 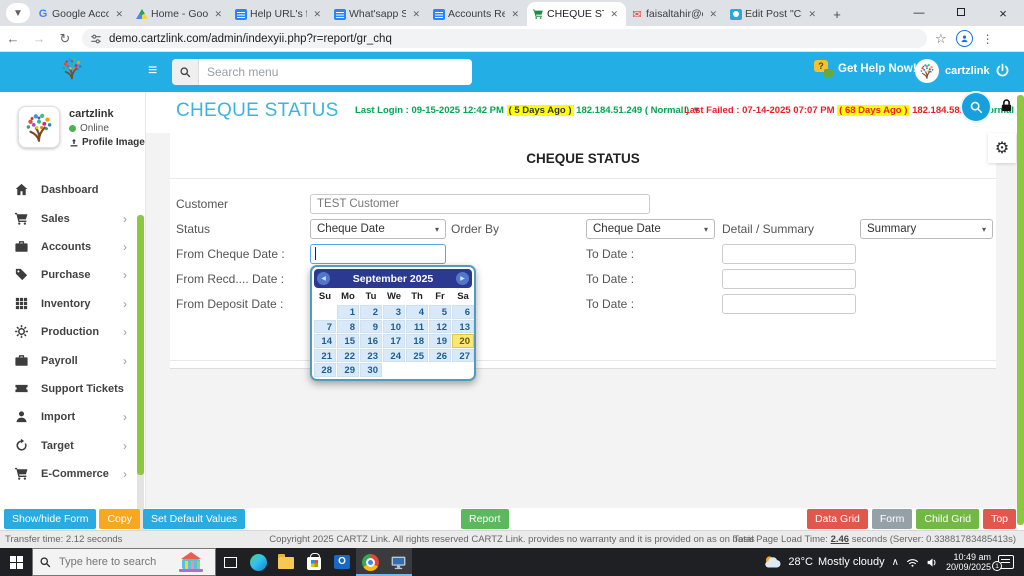 What do you see at coordinates (999, 519) in the screenshot?
I see `top-button: Top` at bounding box center [999, 519].